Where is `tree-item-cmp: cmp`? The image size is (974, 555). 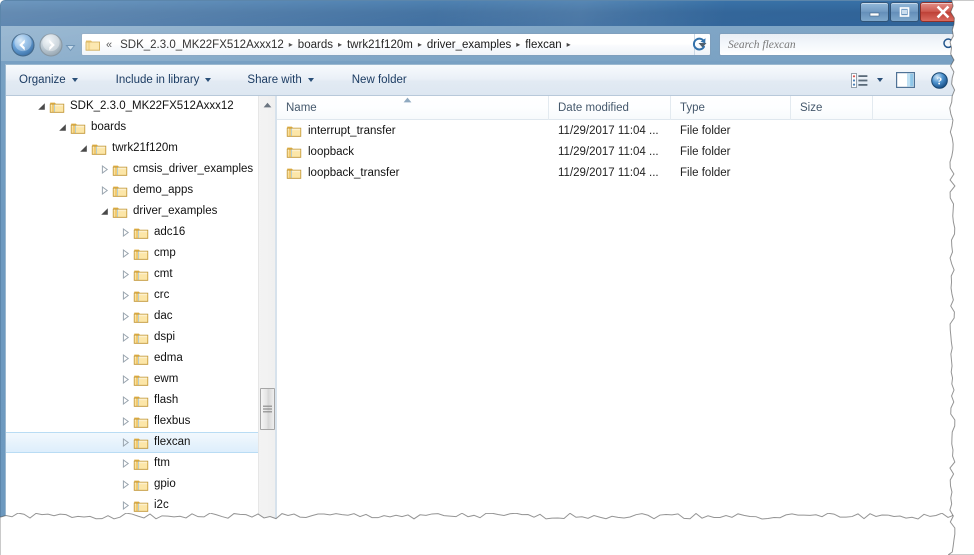 tree-item-cmp: cmp is located at coordinates (140, 253).